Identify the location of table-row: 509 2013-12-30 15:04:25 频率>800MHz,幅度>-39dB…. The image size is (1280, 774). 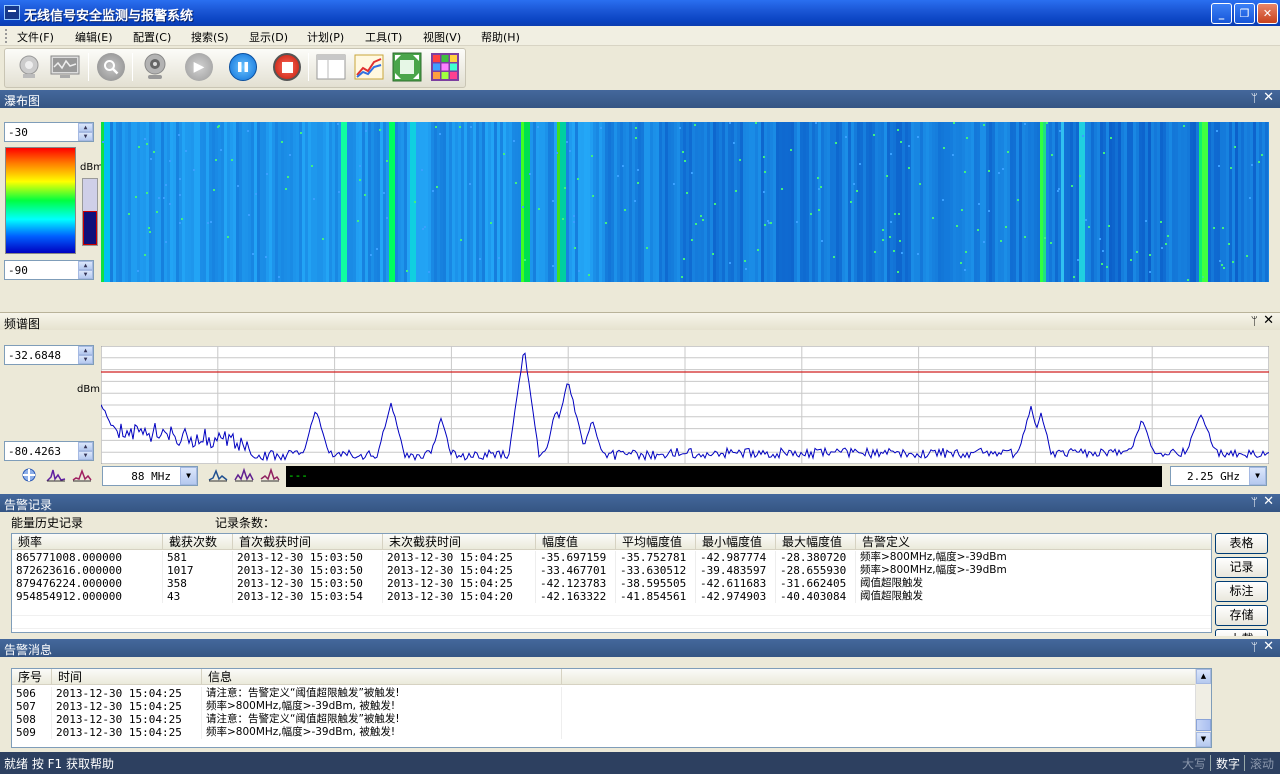
(287, 732).